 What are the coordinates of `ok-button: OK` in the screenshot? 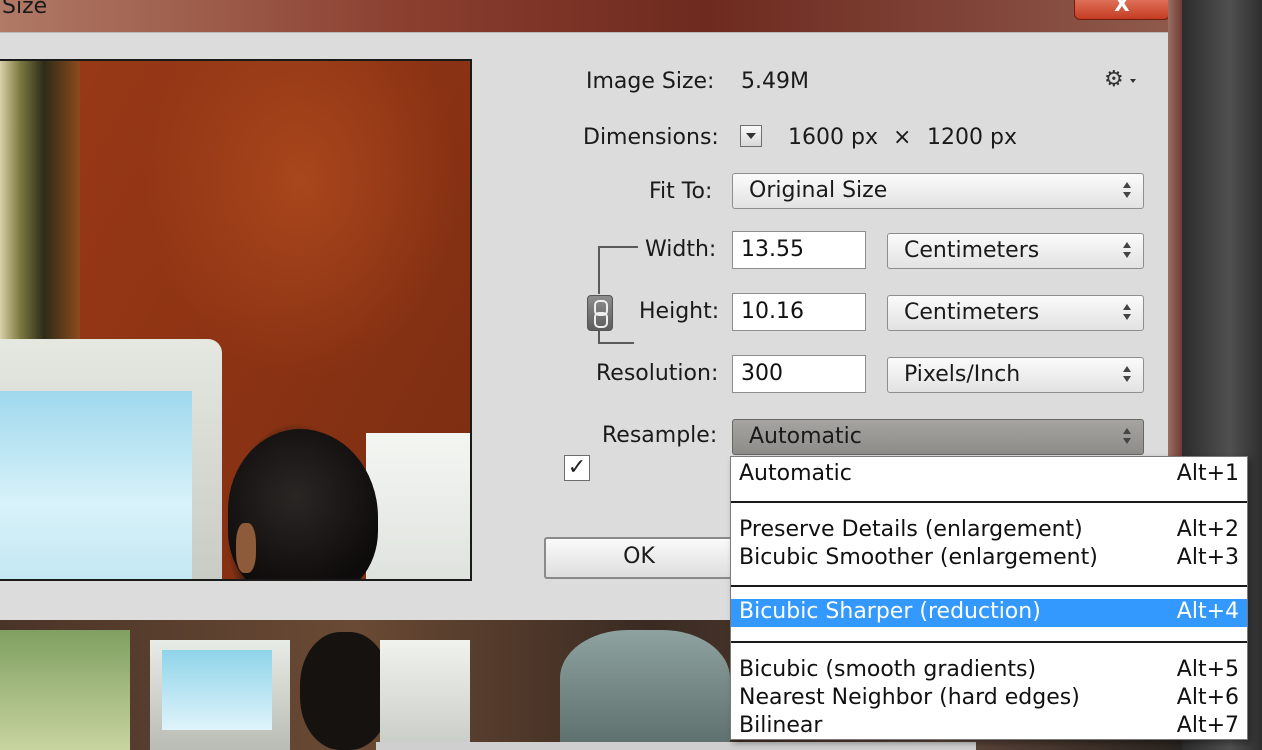 It's located at (639, 558).